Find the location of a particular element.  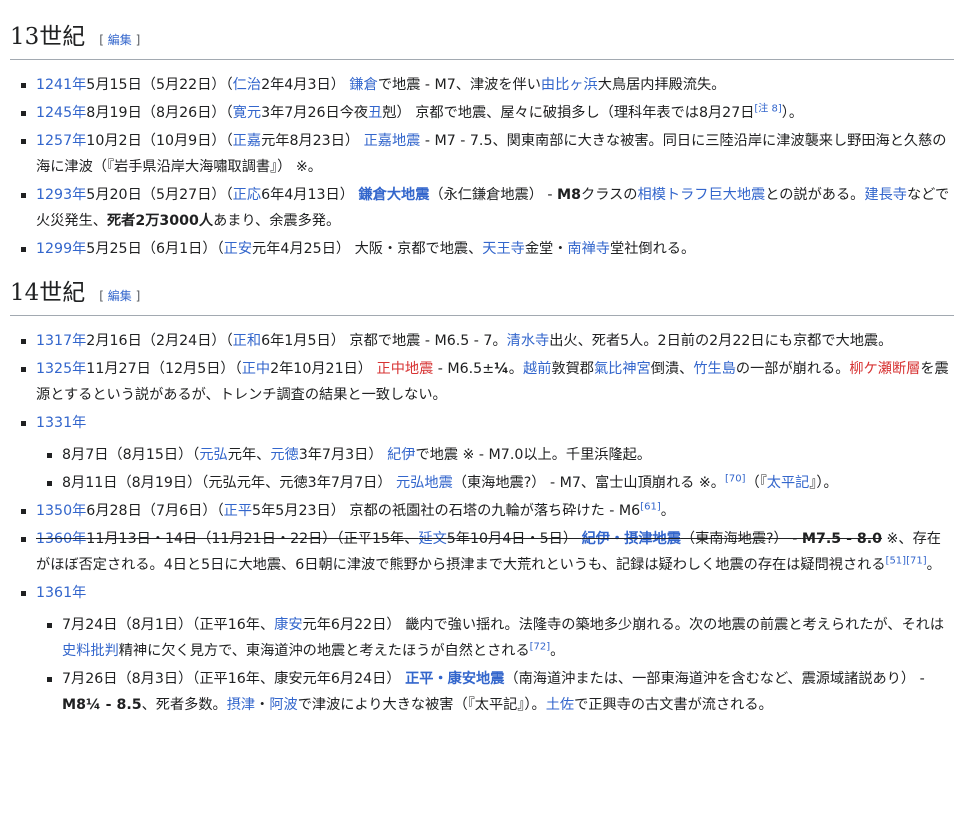

year-link: 1325年 is located at coordinates (61, 369).